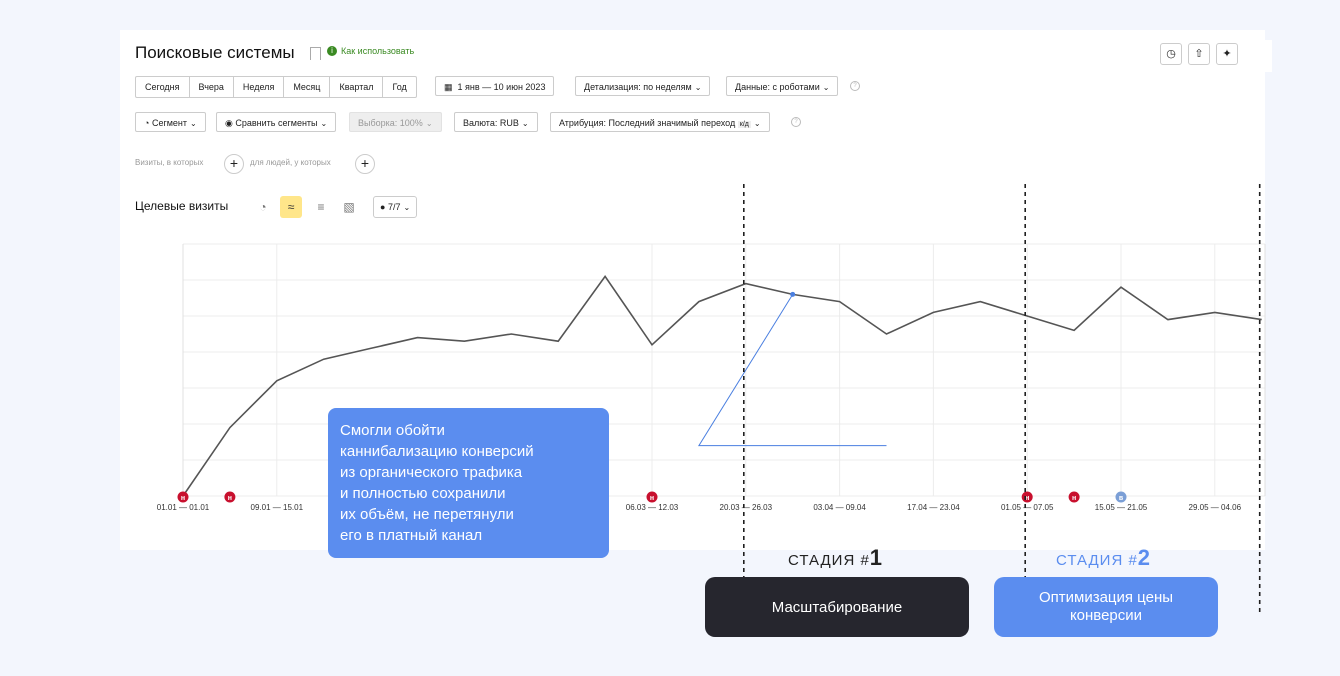  What do you see at coordinates (652, 507) in the screenshot?
I see `x-tick-label: 06.03 — 12.03` at bounding box center [652, 507].